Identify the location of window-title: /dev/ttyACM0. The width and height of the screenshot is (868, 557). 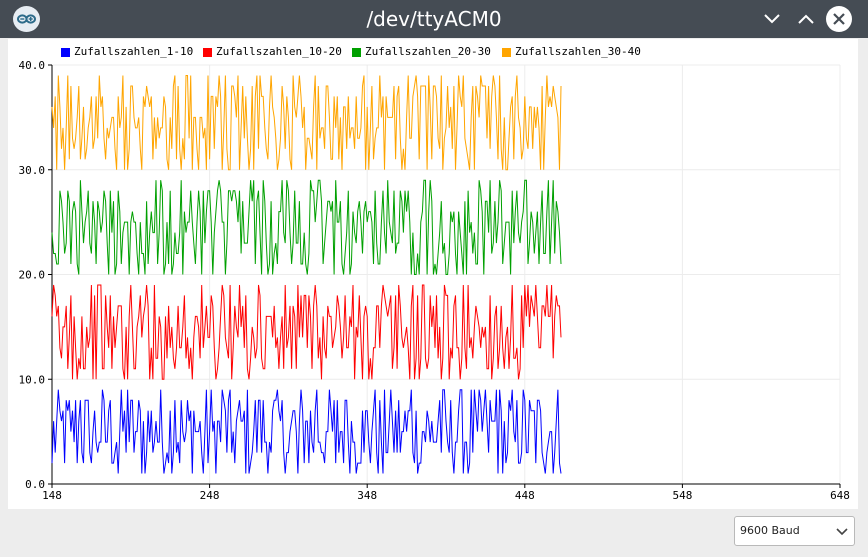
(434, 19).